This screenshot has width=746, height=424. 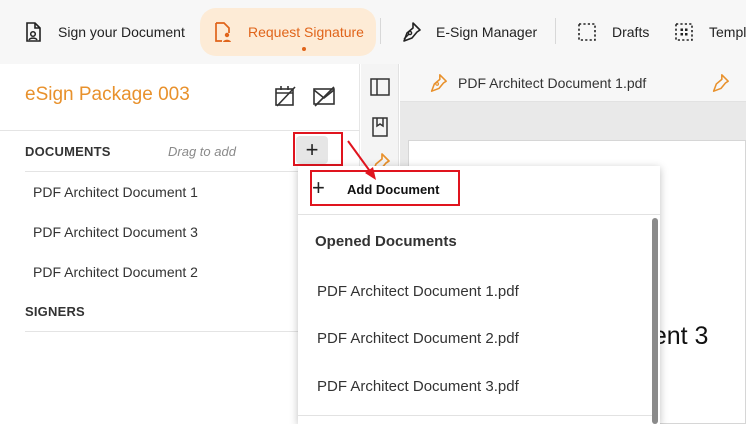 What do you see at coordinates (202, 151) in the screenshot?
I see `drag-to-add-hint: Drag to add` at bounding box center [202, 151].